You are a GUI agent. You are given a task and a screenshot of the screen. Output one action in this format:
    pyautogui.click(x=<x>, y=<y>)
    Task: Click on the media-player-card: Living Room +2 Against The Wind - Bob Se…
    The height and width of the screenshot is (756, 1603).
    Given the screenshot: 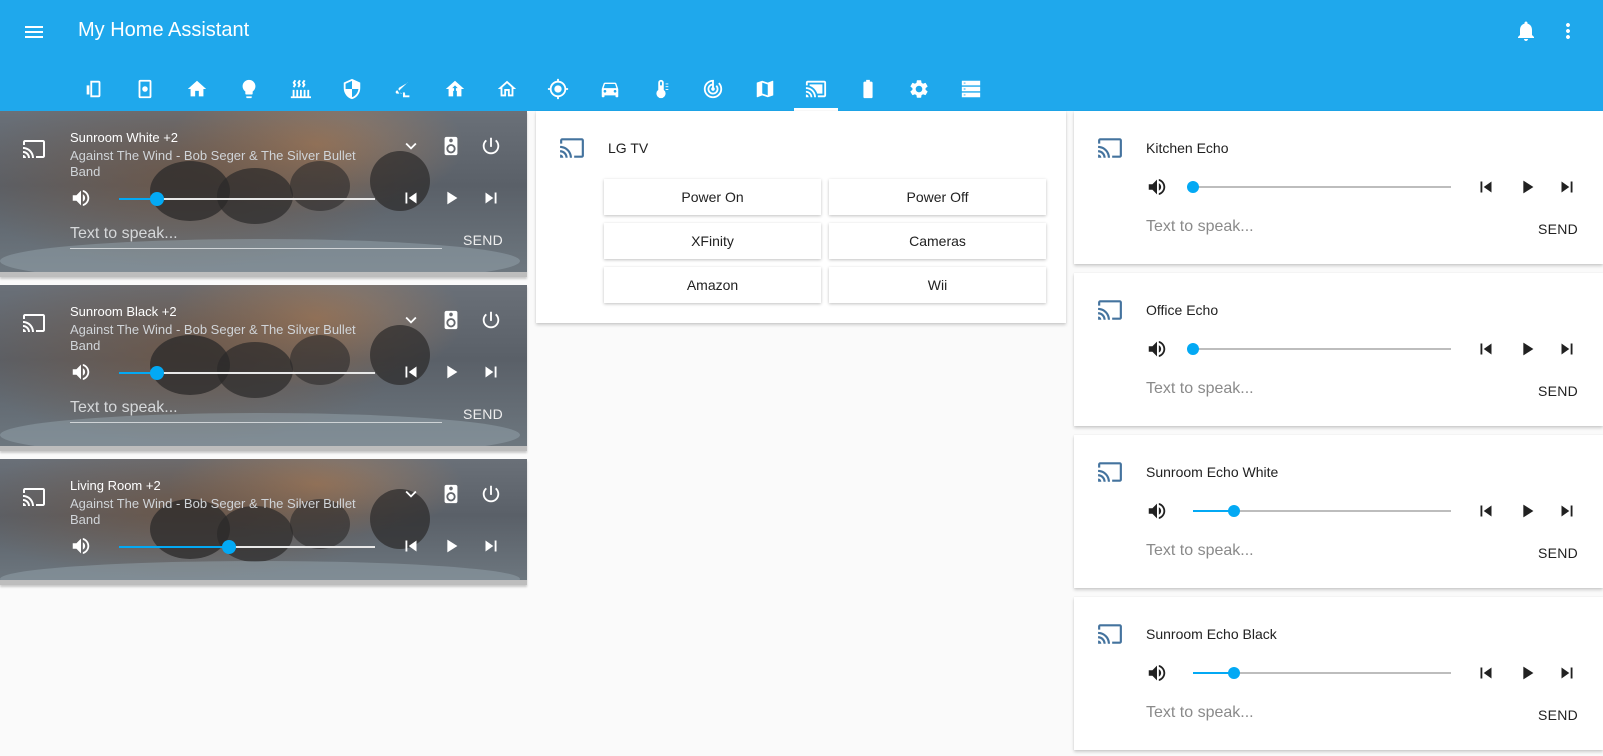 What is the action you would take?
    pyautogui.click(x=263, y=522)
    